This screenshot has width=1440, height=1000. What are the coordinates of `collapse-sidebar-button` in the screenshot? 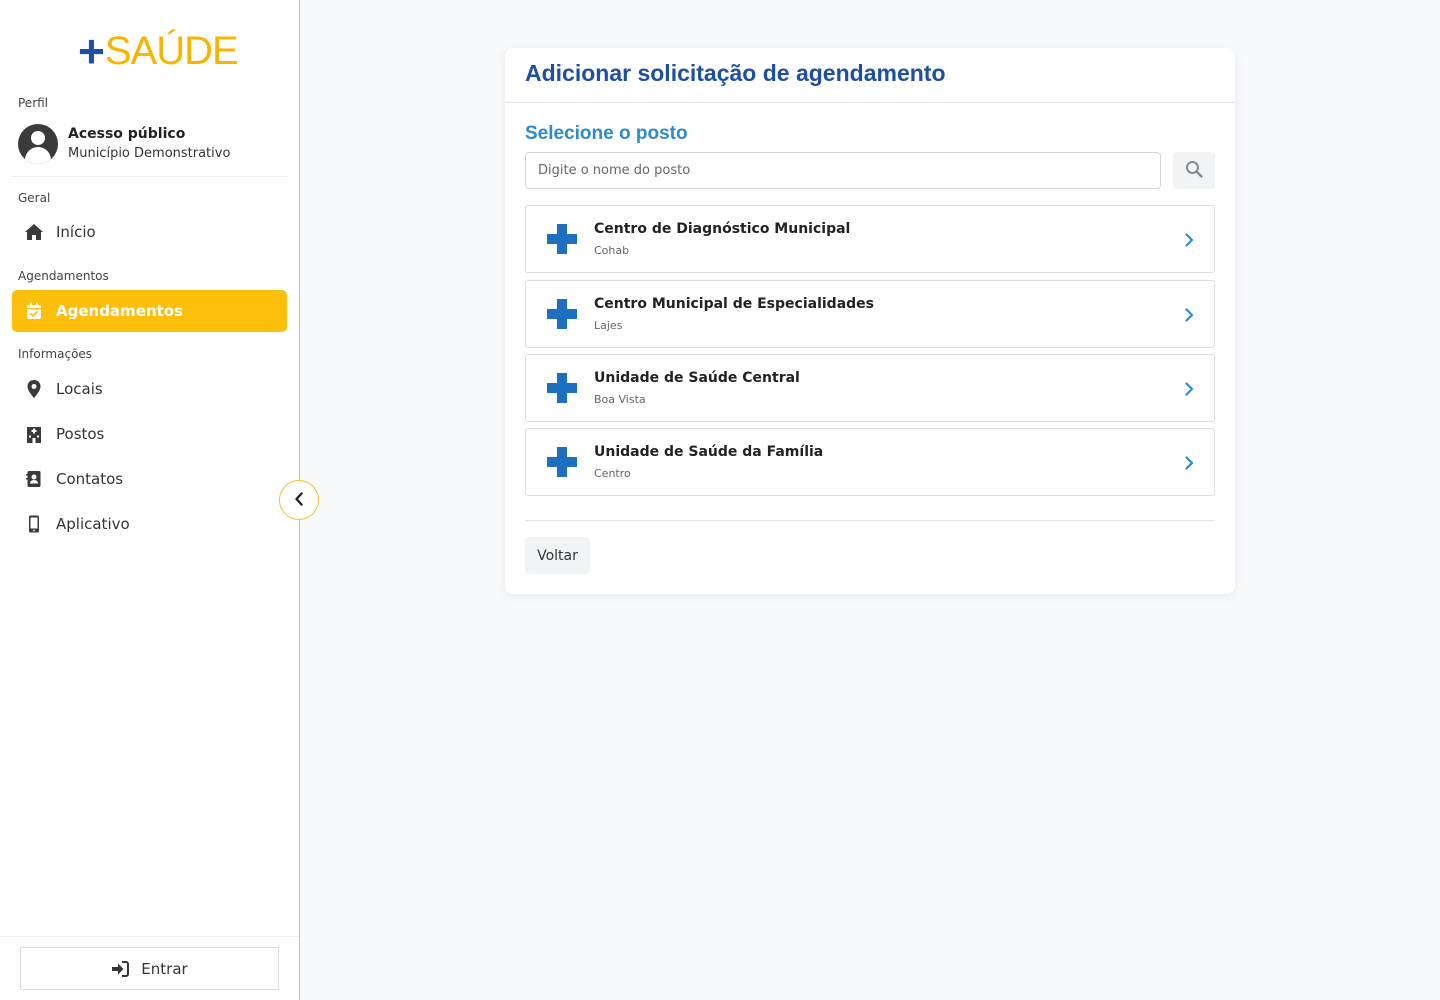 It's located at (299, 500).